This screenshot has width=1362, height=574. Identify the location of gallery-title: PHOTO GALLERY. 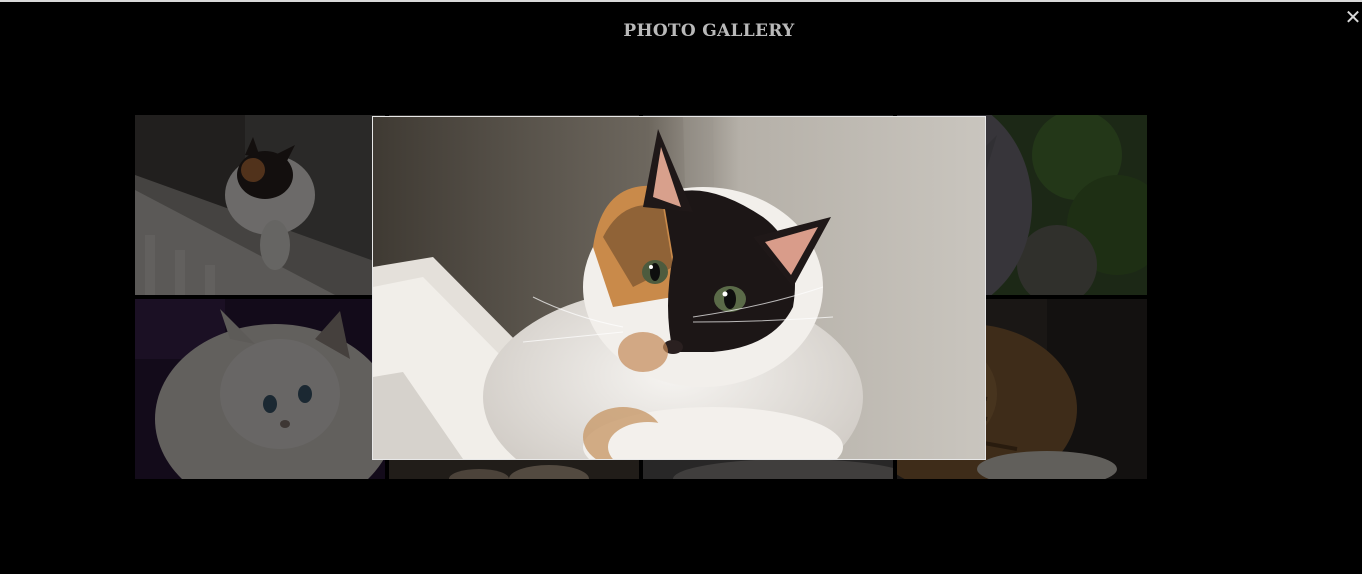
(709, 31).